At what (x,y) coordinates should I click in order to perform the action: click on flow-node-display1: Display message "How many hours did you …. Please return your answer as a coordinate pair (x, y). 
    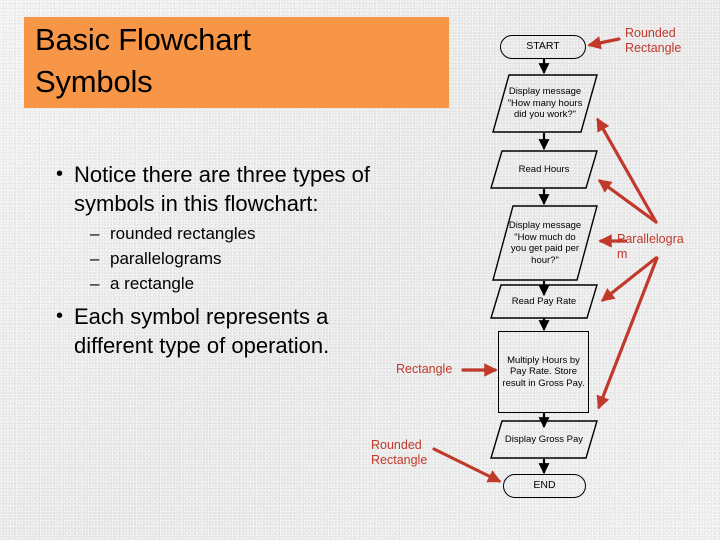
    Looking at the image, I should click on (545, 103).